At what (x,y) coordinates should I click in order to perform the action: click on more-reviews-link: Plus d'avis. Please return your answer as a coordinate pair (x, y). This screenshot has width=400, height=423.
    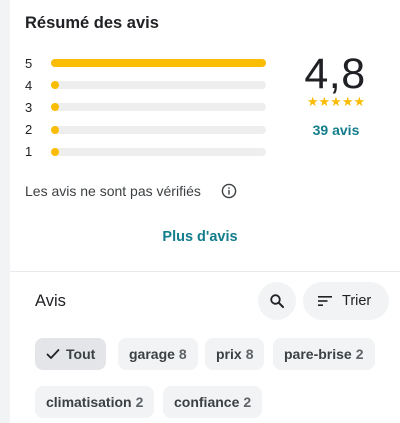
    Looking at the image, I should click on (200, 237).